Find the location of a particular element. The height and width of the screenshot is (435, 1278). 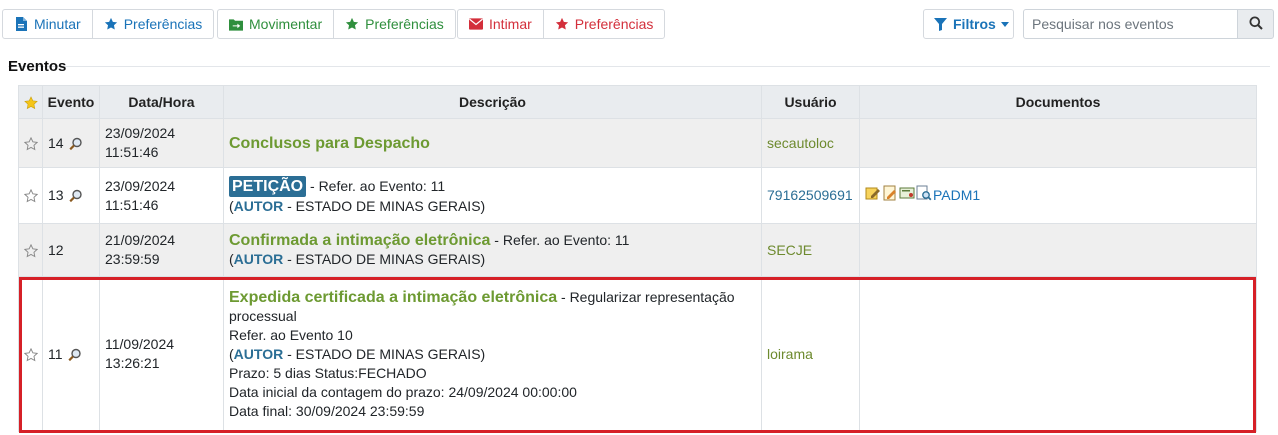

header-descricao: Descrição is located at coordinates (492, 102).